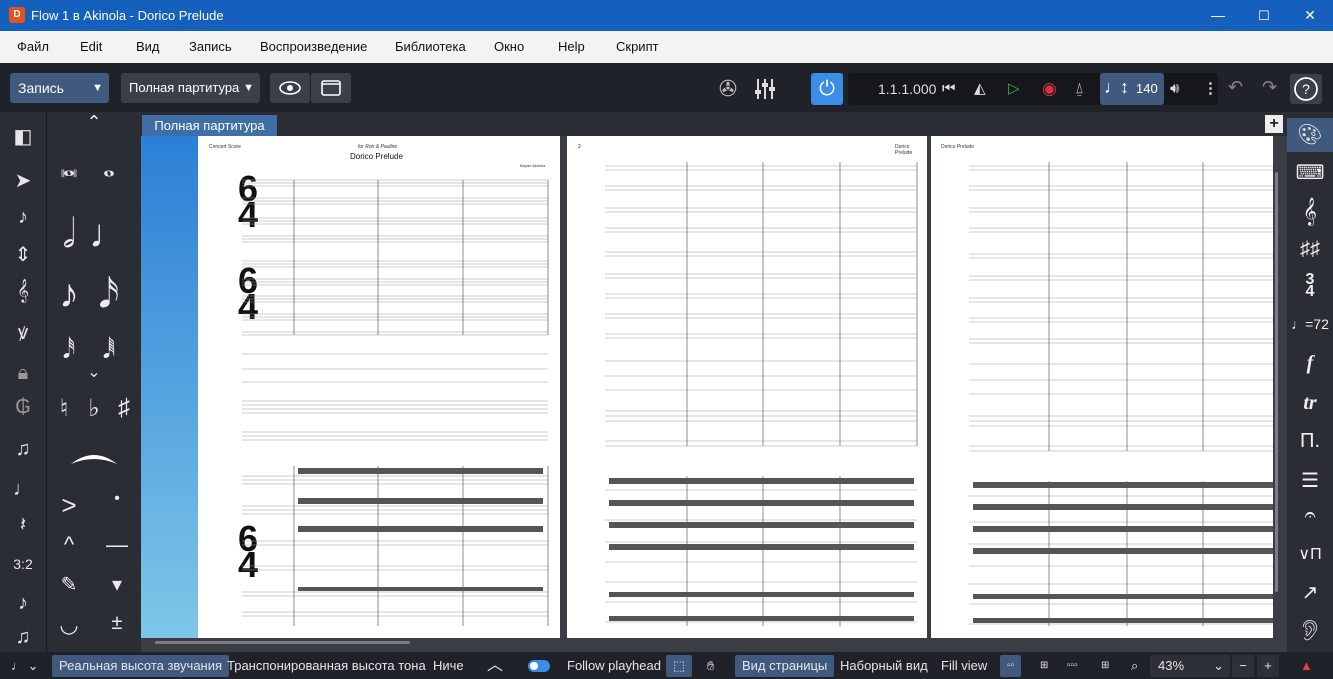 The image size is (1333, 679). Describe the element at coordinates (1310, 403) in the screenshot. I see `ornaments-icon: tr` at that location.